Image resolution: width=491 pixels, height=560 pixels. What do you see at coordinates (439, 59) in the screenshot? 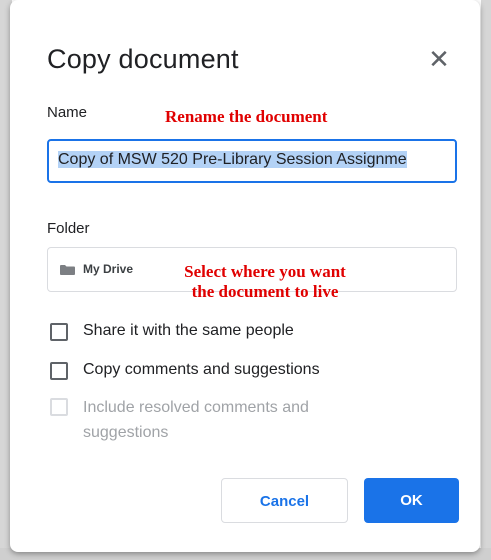
I see `close-icon: ✕` at bounding box center [439, 59].